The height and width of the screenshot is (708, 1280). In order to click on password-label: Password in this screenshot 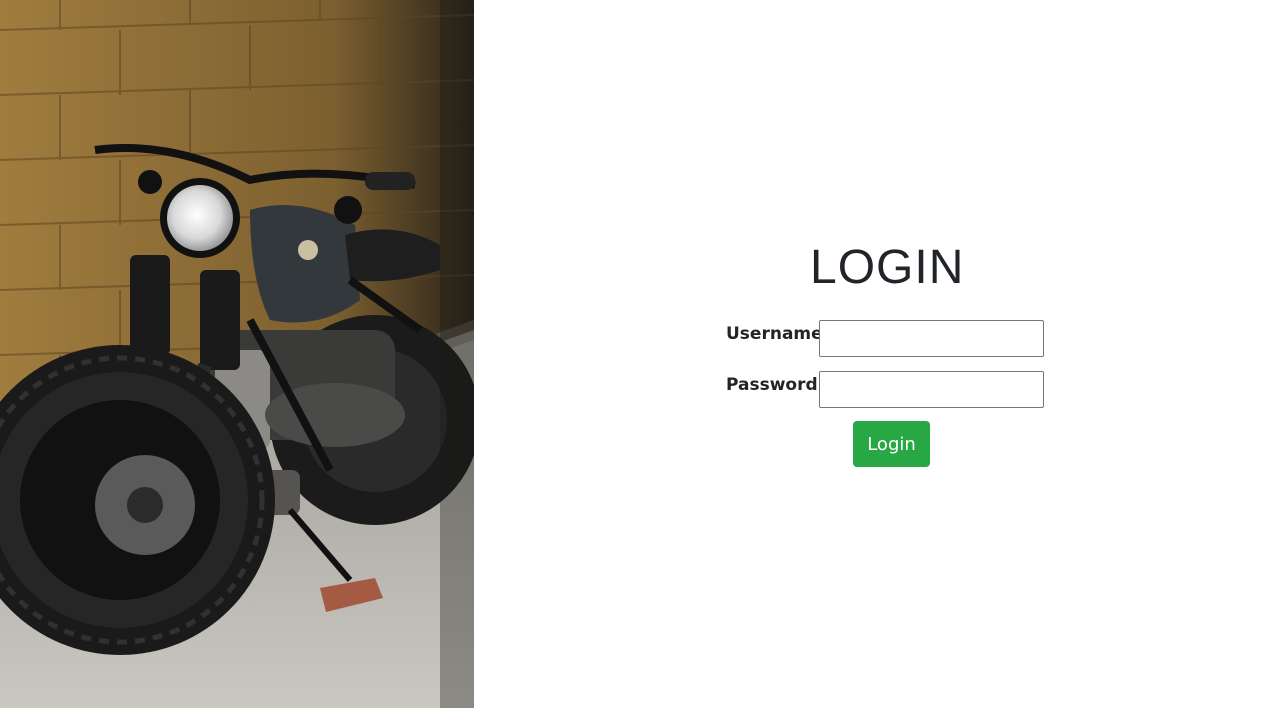, I will do `click(772, 385)`.